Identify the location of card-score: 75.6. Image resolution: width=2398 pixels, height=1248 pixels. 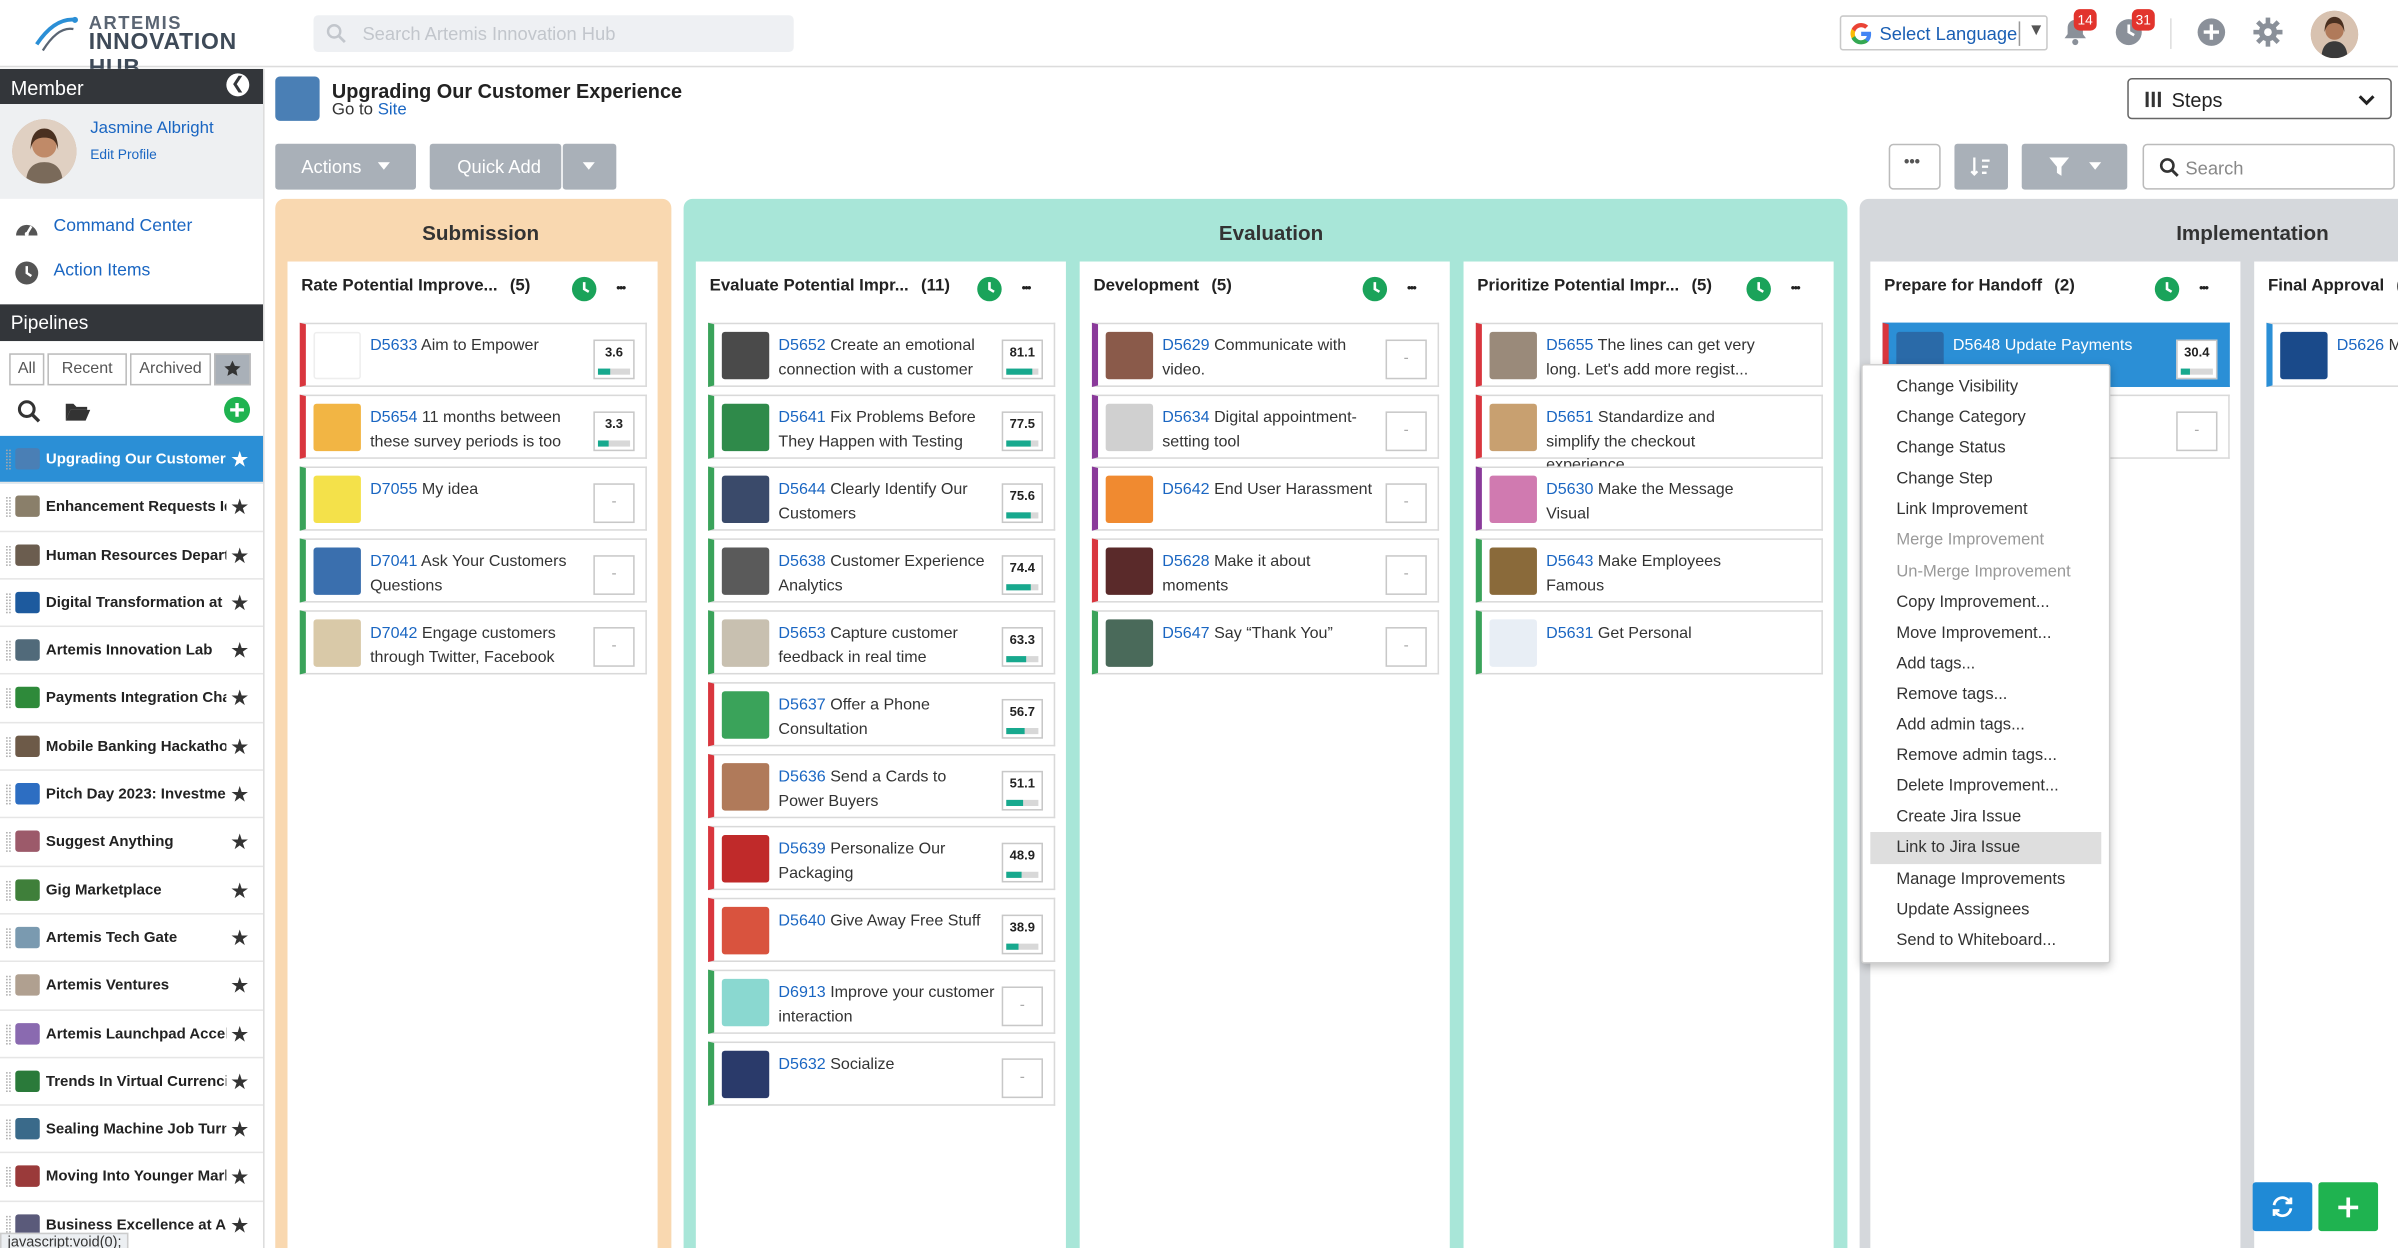
(1022, 503).